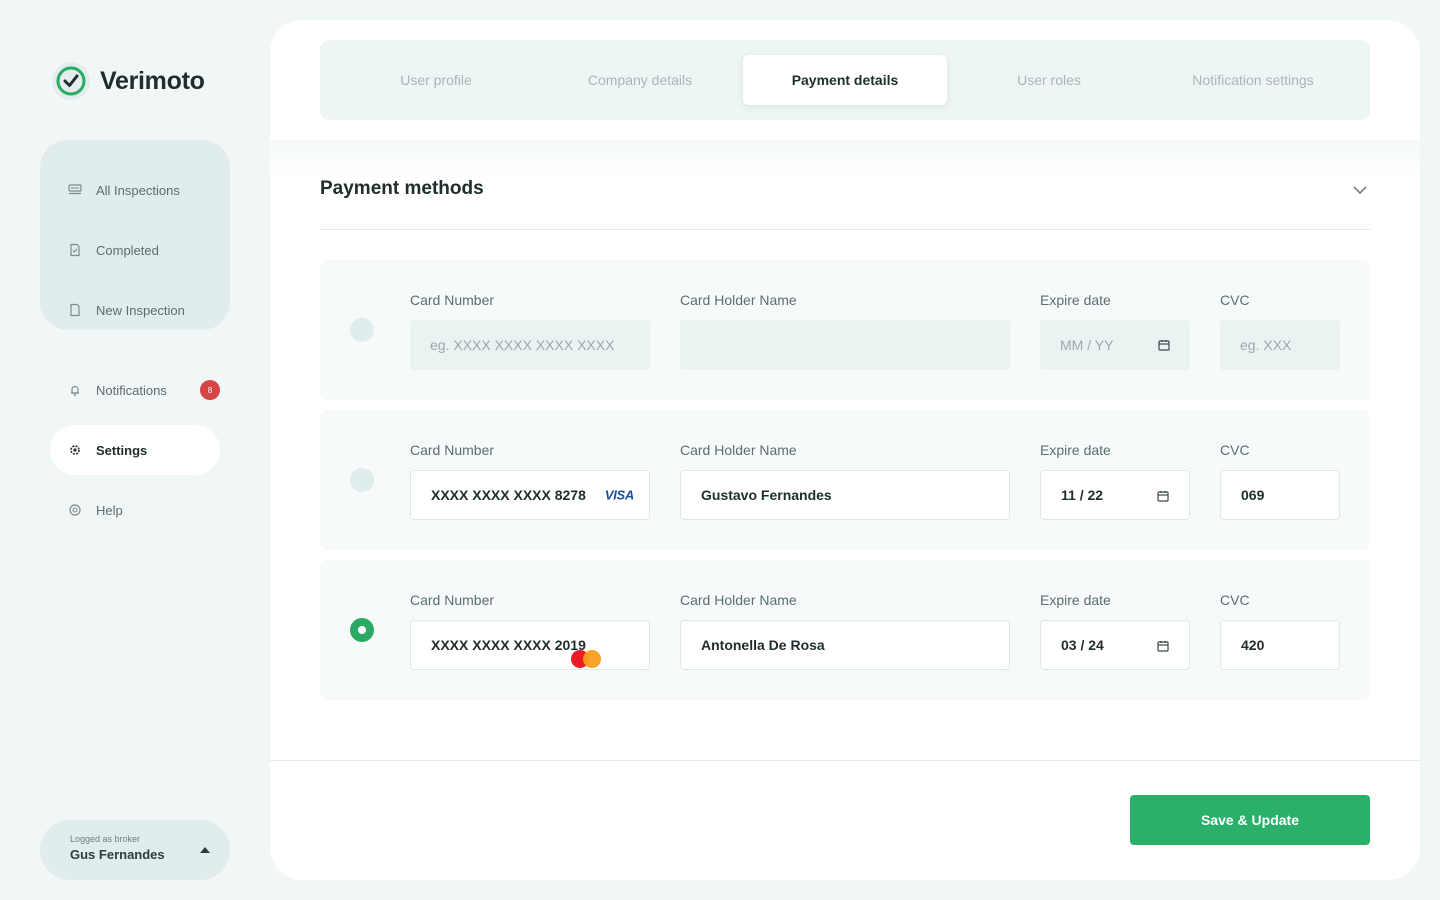  I want to click on card-number-value: XXXX XXXX XXXX 8278, so click(508, 495).